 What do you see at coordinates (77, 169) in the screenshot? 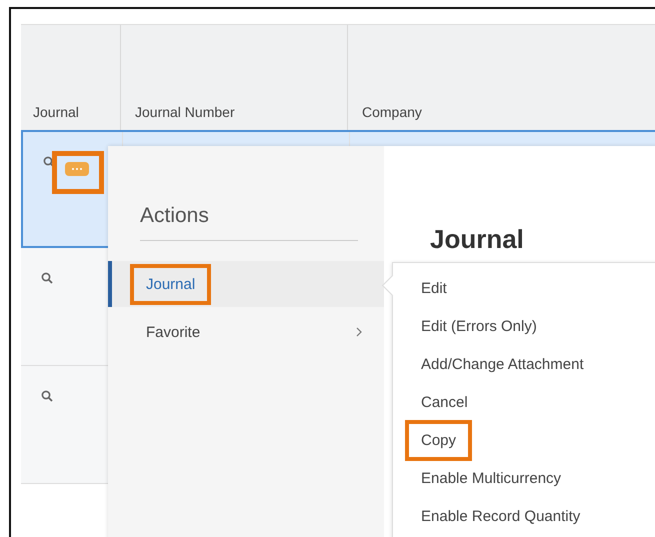
I see `more-icon` at bounding box center [77, 169].